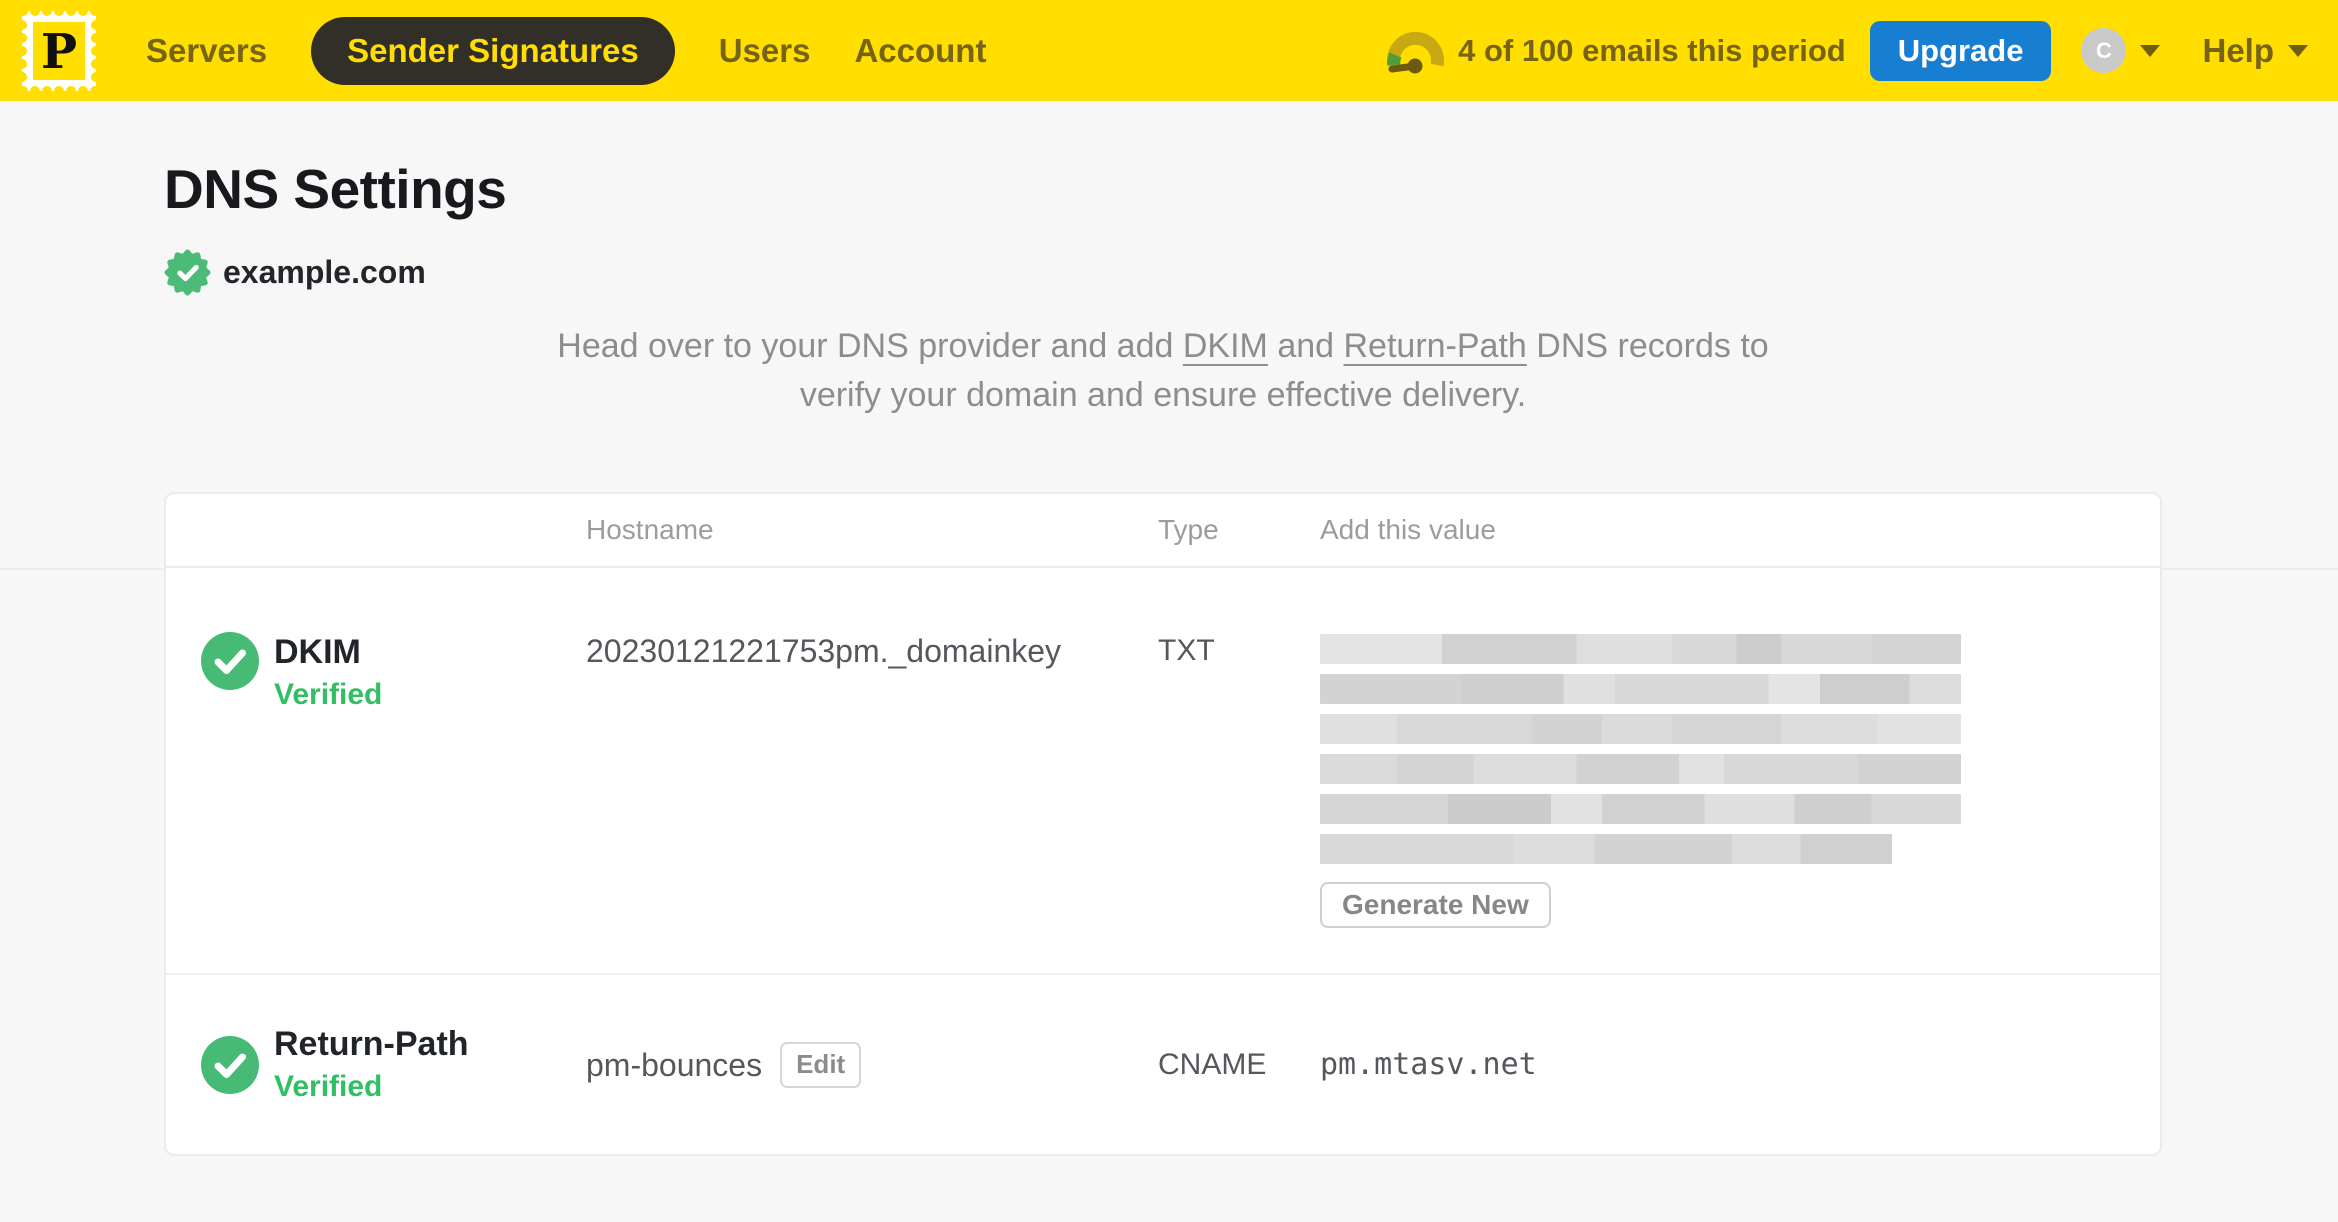 This screenshot has height=1222, width=2338. I want to click on edit-button: Edit, so click(821, 1064).